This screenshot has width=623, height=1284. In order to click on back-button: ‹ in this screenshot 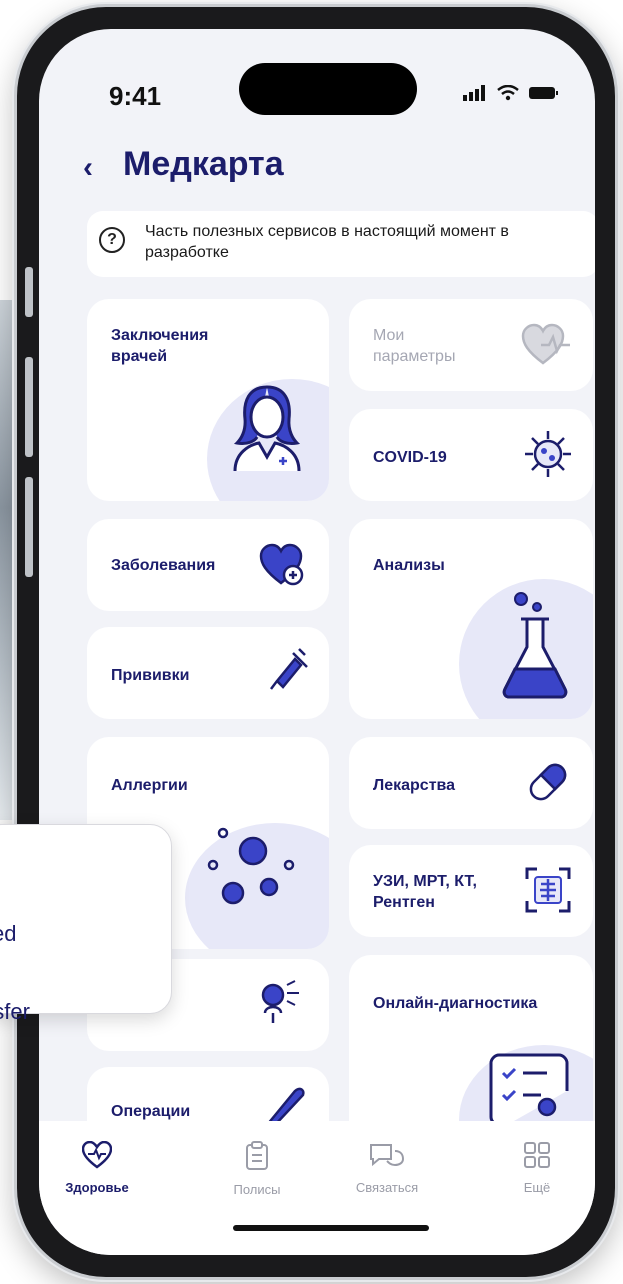, I will do `click(88, 168)`.